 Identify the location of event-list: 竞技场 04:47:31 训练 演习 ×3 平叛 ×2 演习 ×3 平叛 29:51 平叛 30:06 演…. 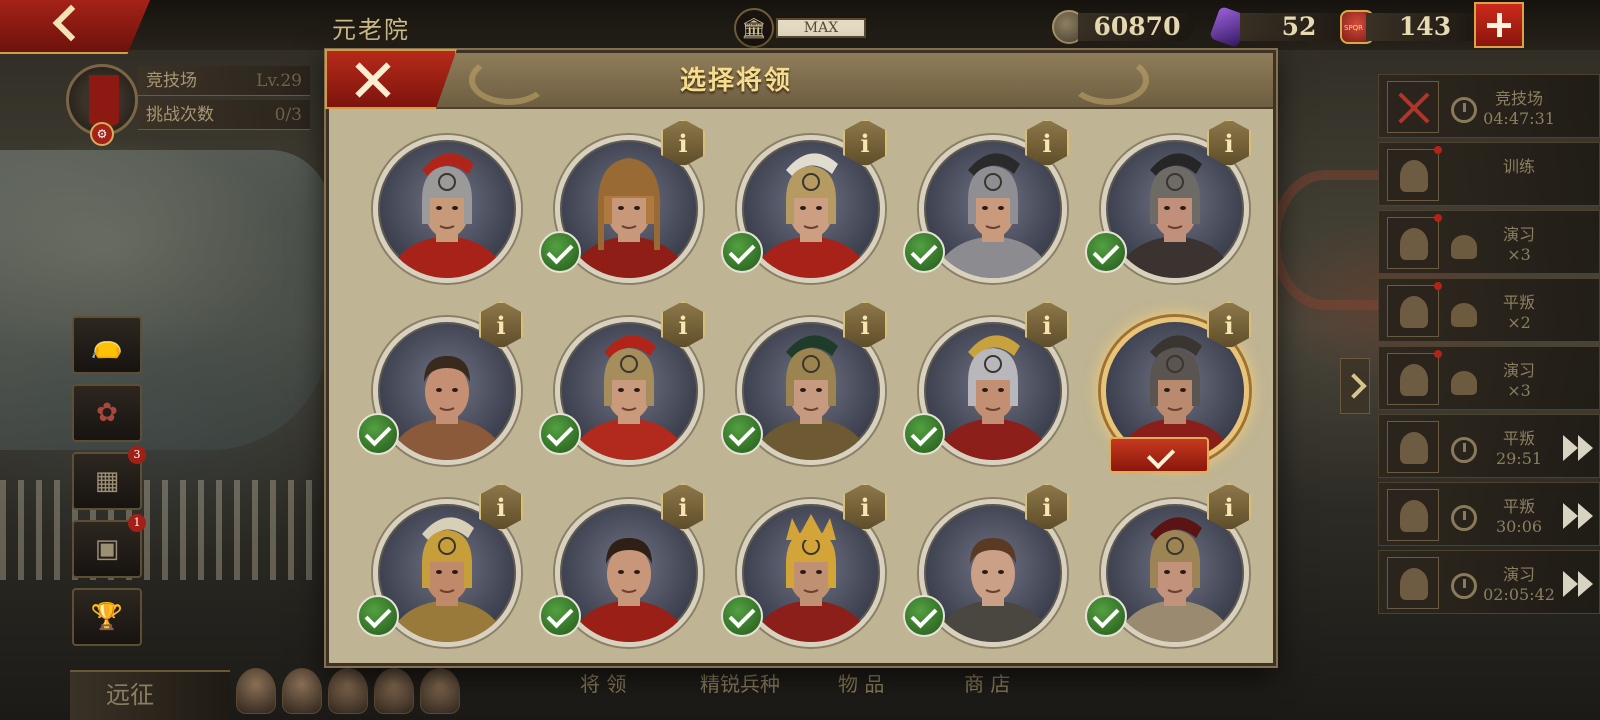
(1489, 354).